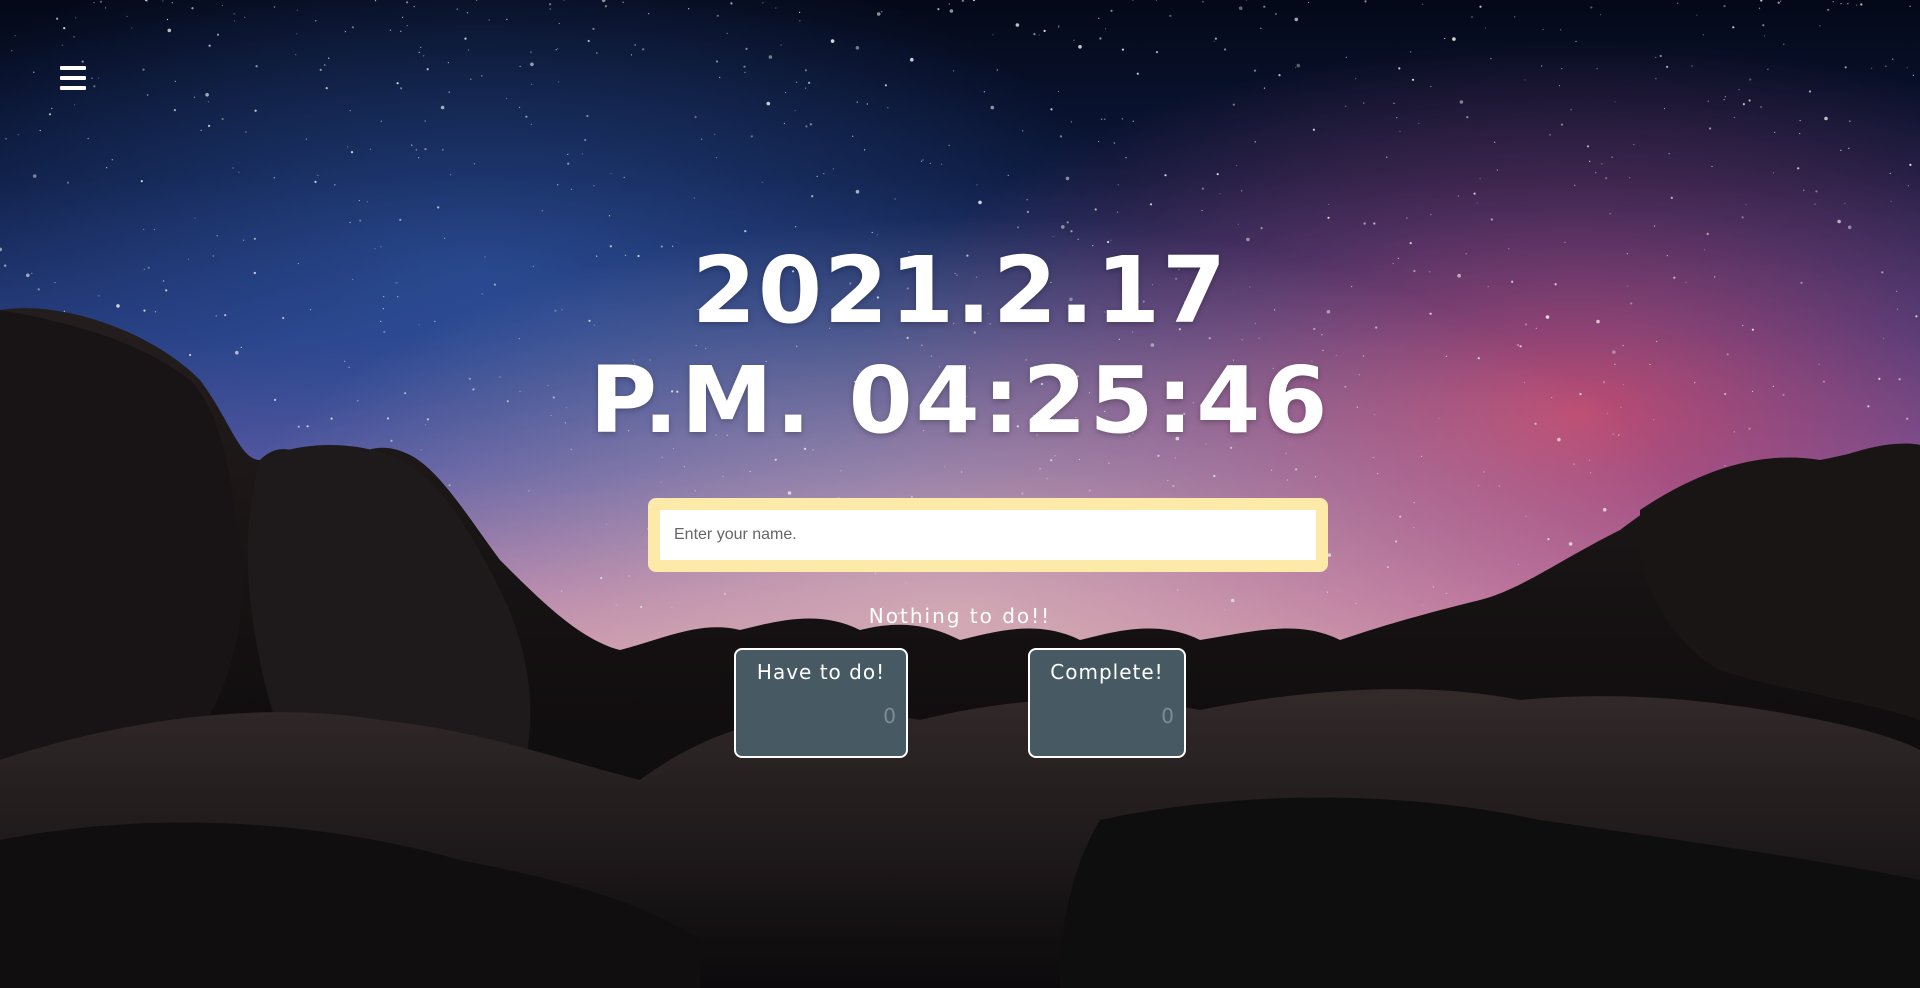  Describe the element at coordinates (889, 716) in the screenshot. I see `have-to-do-count: 0` at that location.